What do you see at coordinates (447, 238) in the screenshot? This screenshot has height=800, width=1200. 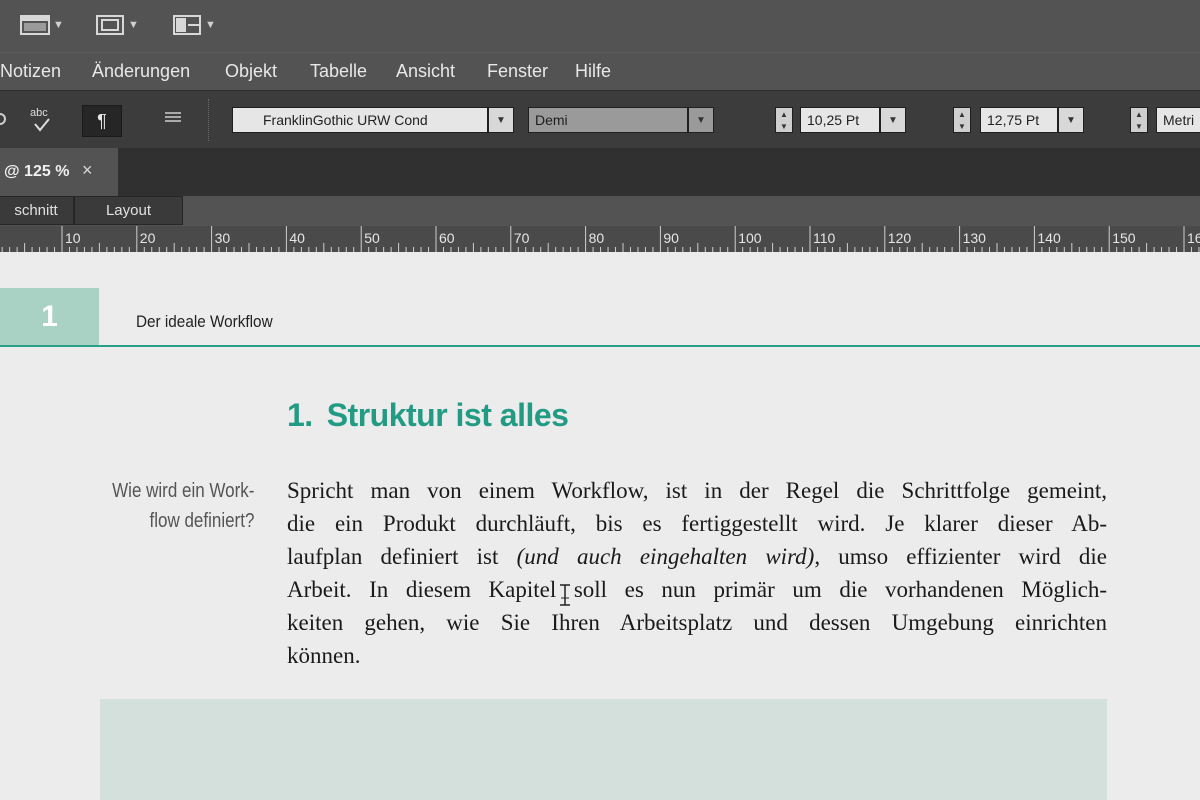 I see `ruler-label: 60` at bounding box center [447, 238].